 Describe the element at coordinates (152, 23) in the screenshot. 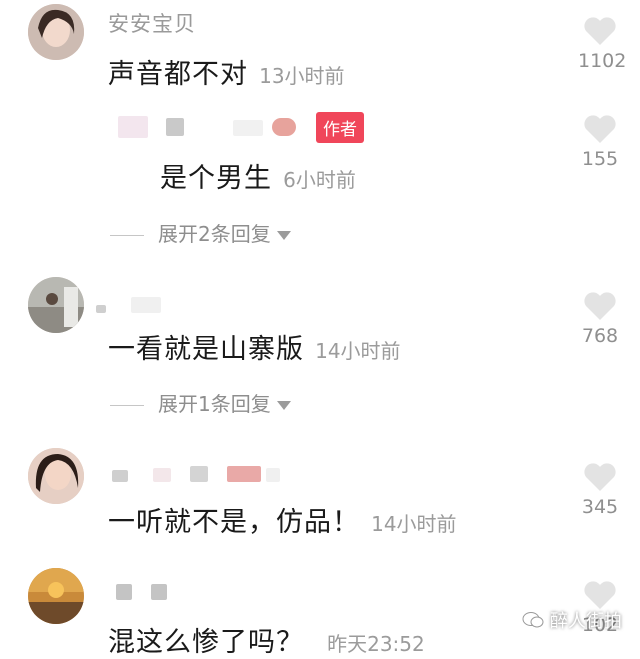

I see `username: 安安宝贝` at that location.